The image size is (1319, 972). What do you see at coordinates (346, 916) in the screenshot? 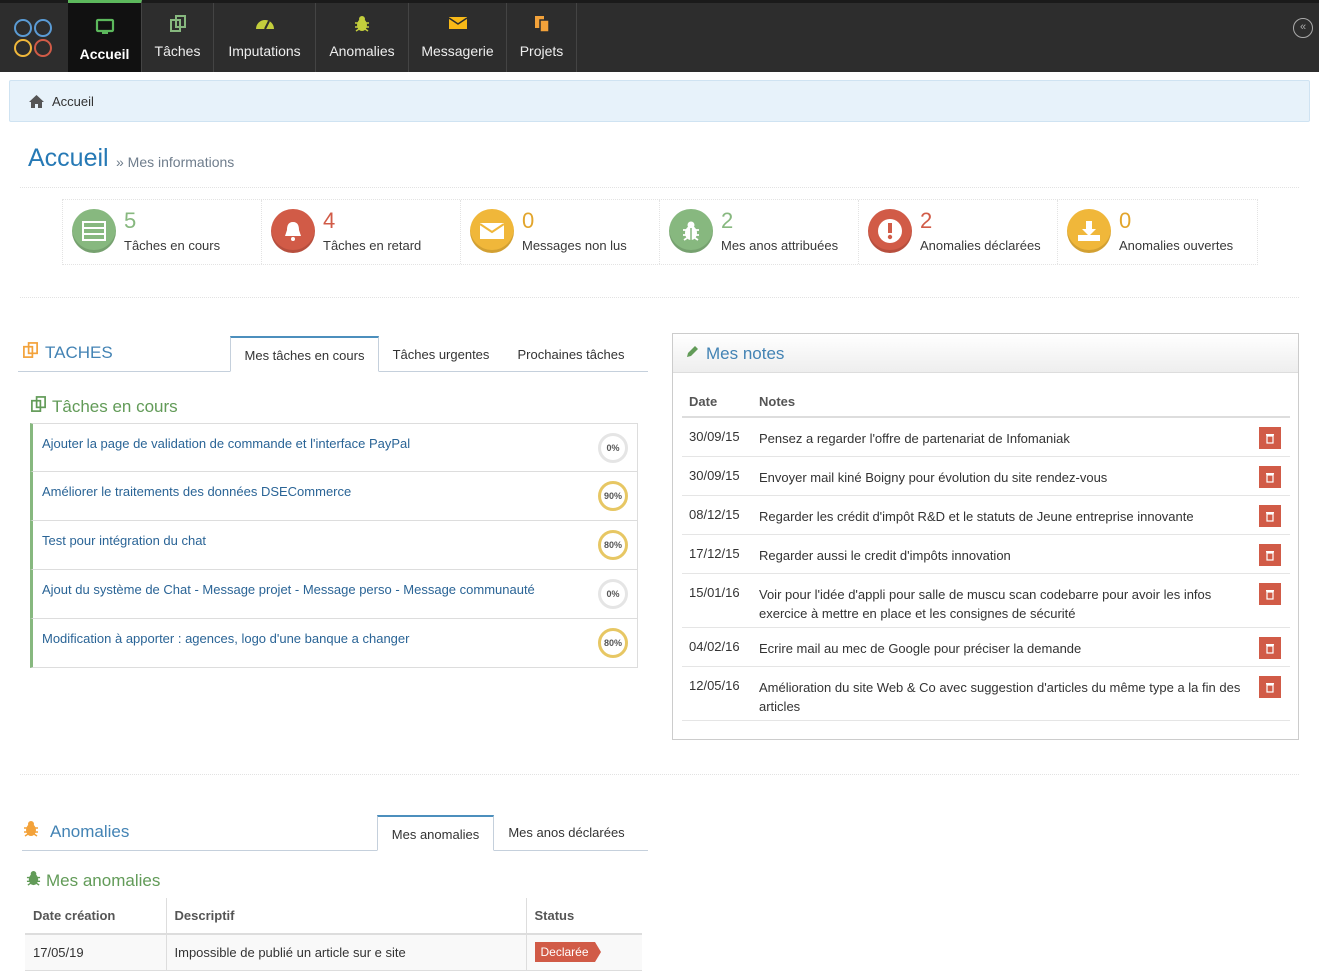
I see `column-header-descriptif: Descriptif` at bounding box center [346, 916].